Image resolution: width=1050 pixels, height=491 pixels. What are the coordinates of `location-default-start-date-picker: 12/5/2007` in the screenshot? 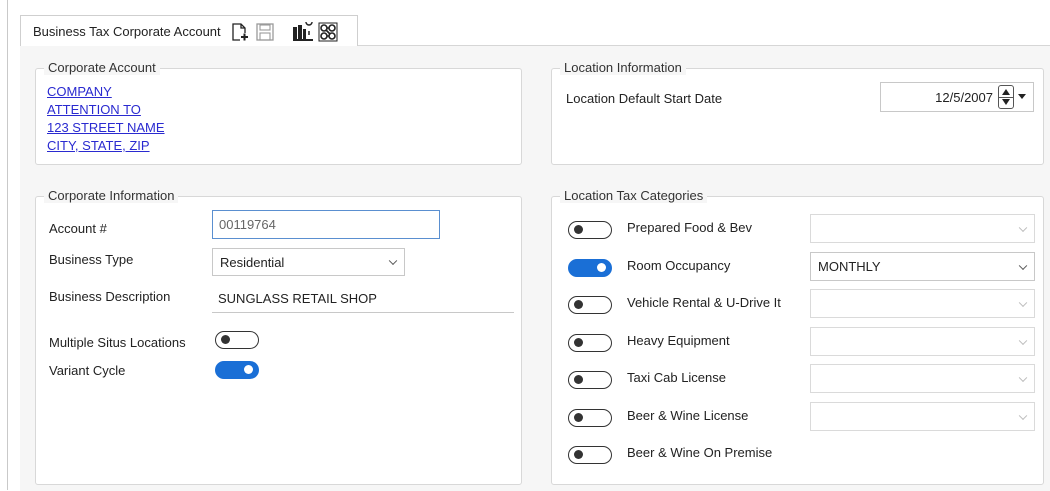 It's located at (957, 97).